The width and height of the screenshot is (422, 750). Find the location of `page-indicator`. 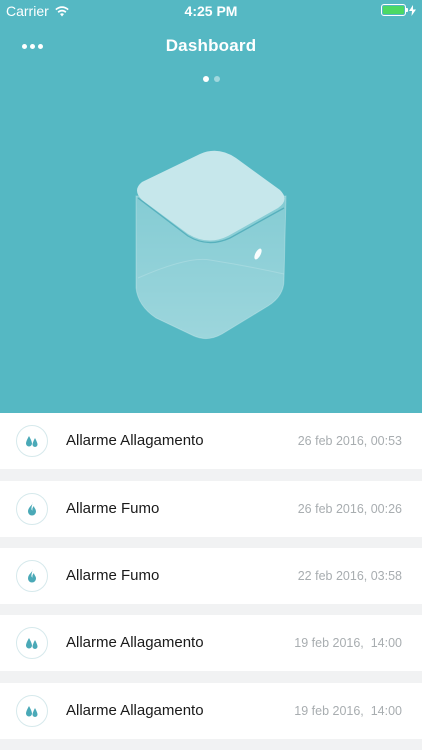

page-indicator is located at coordinates (211, 79).